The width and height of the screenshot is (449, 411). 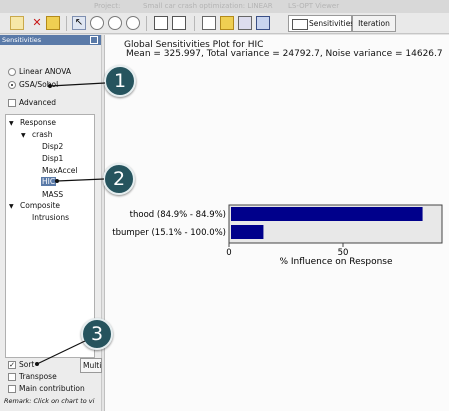 I want to click on transpose-checkbox, so click(x=12, y=377).